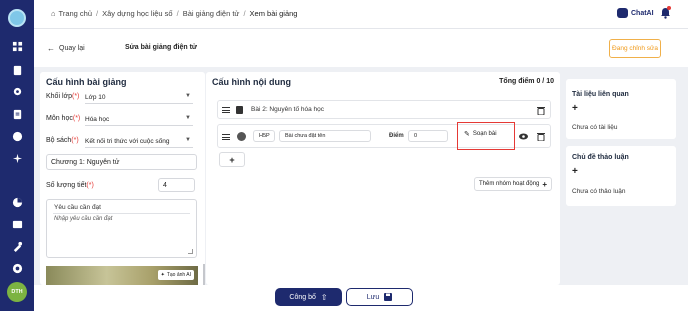  Describe the element at coordinates (600, 94) in the screenshot. I see `resources-title: Tài liệu liên quan` at that location.